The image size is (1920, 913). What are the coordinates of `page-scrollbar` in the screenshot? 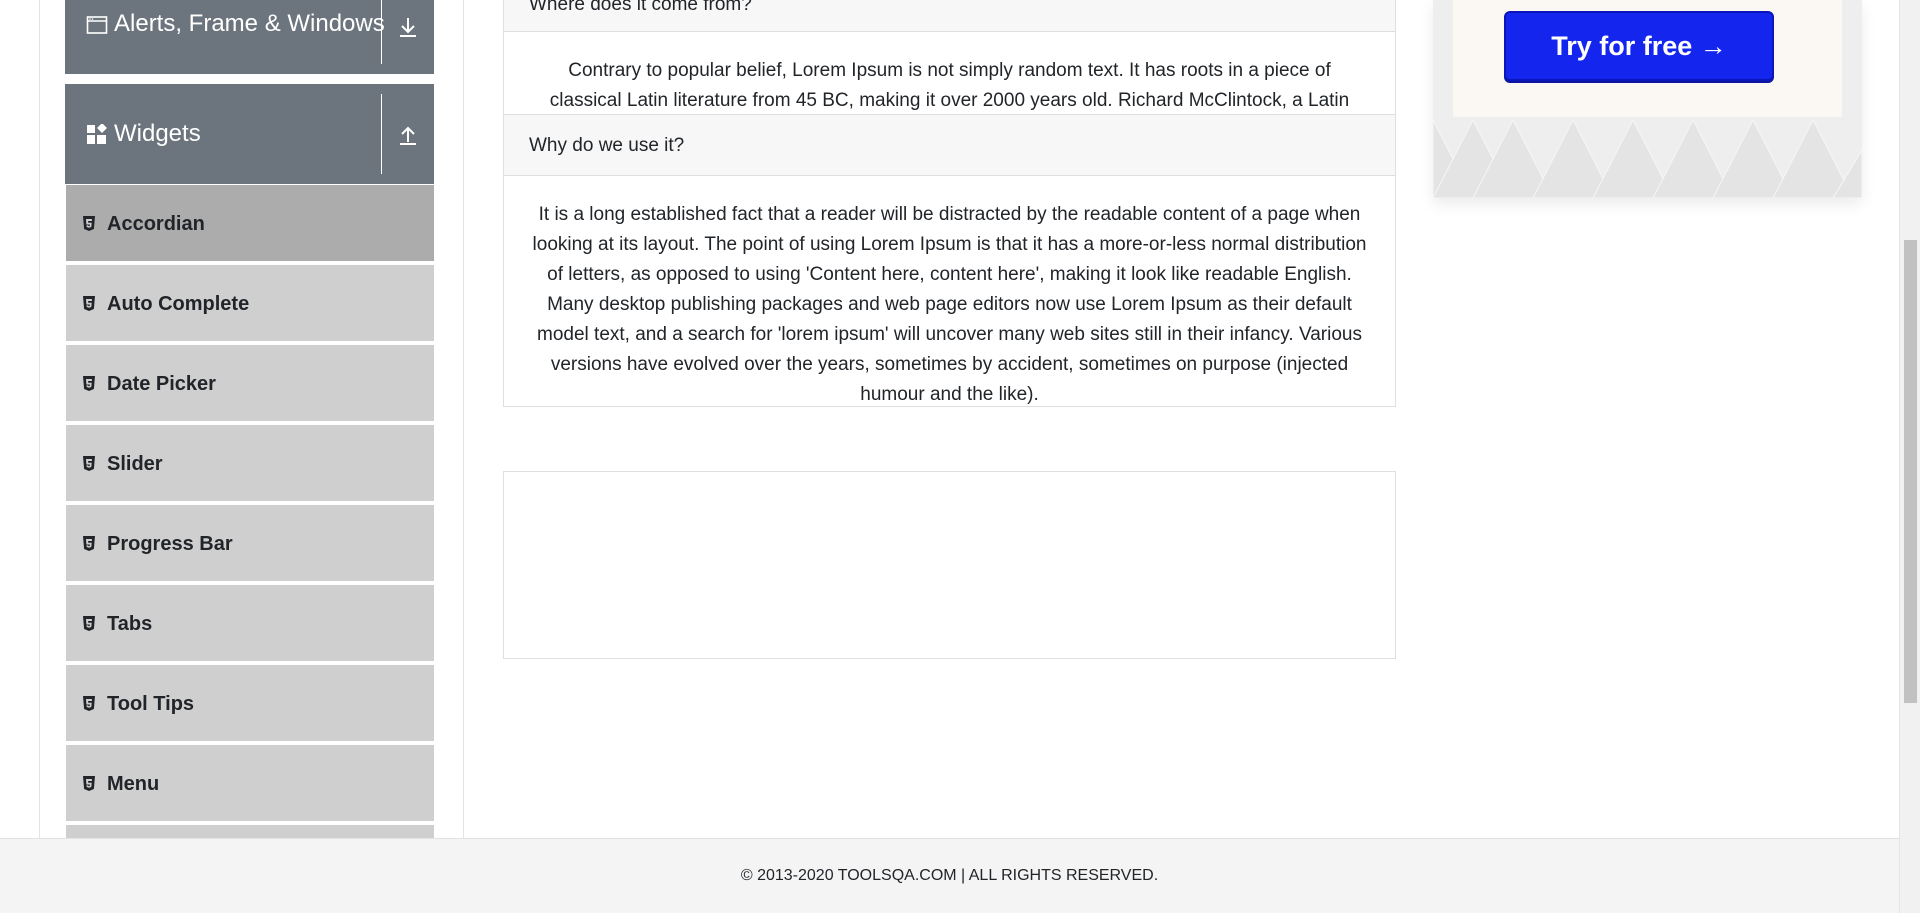 It's located at (1909, 456).